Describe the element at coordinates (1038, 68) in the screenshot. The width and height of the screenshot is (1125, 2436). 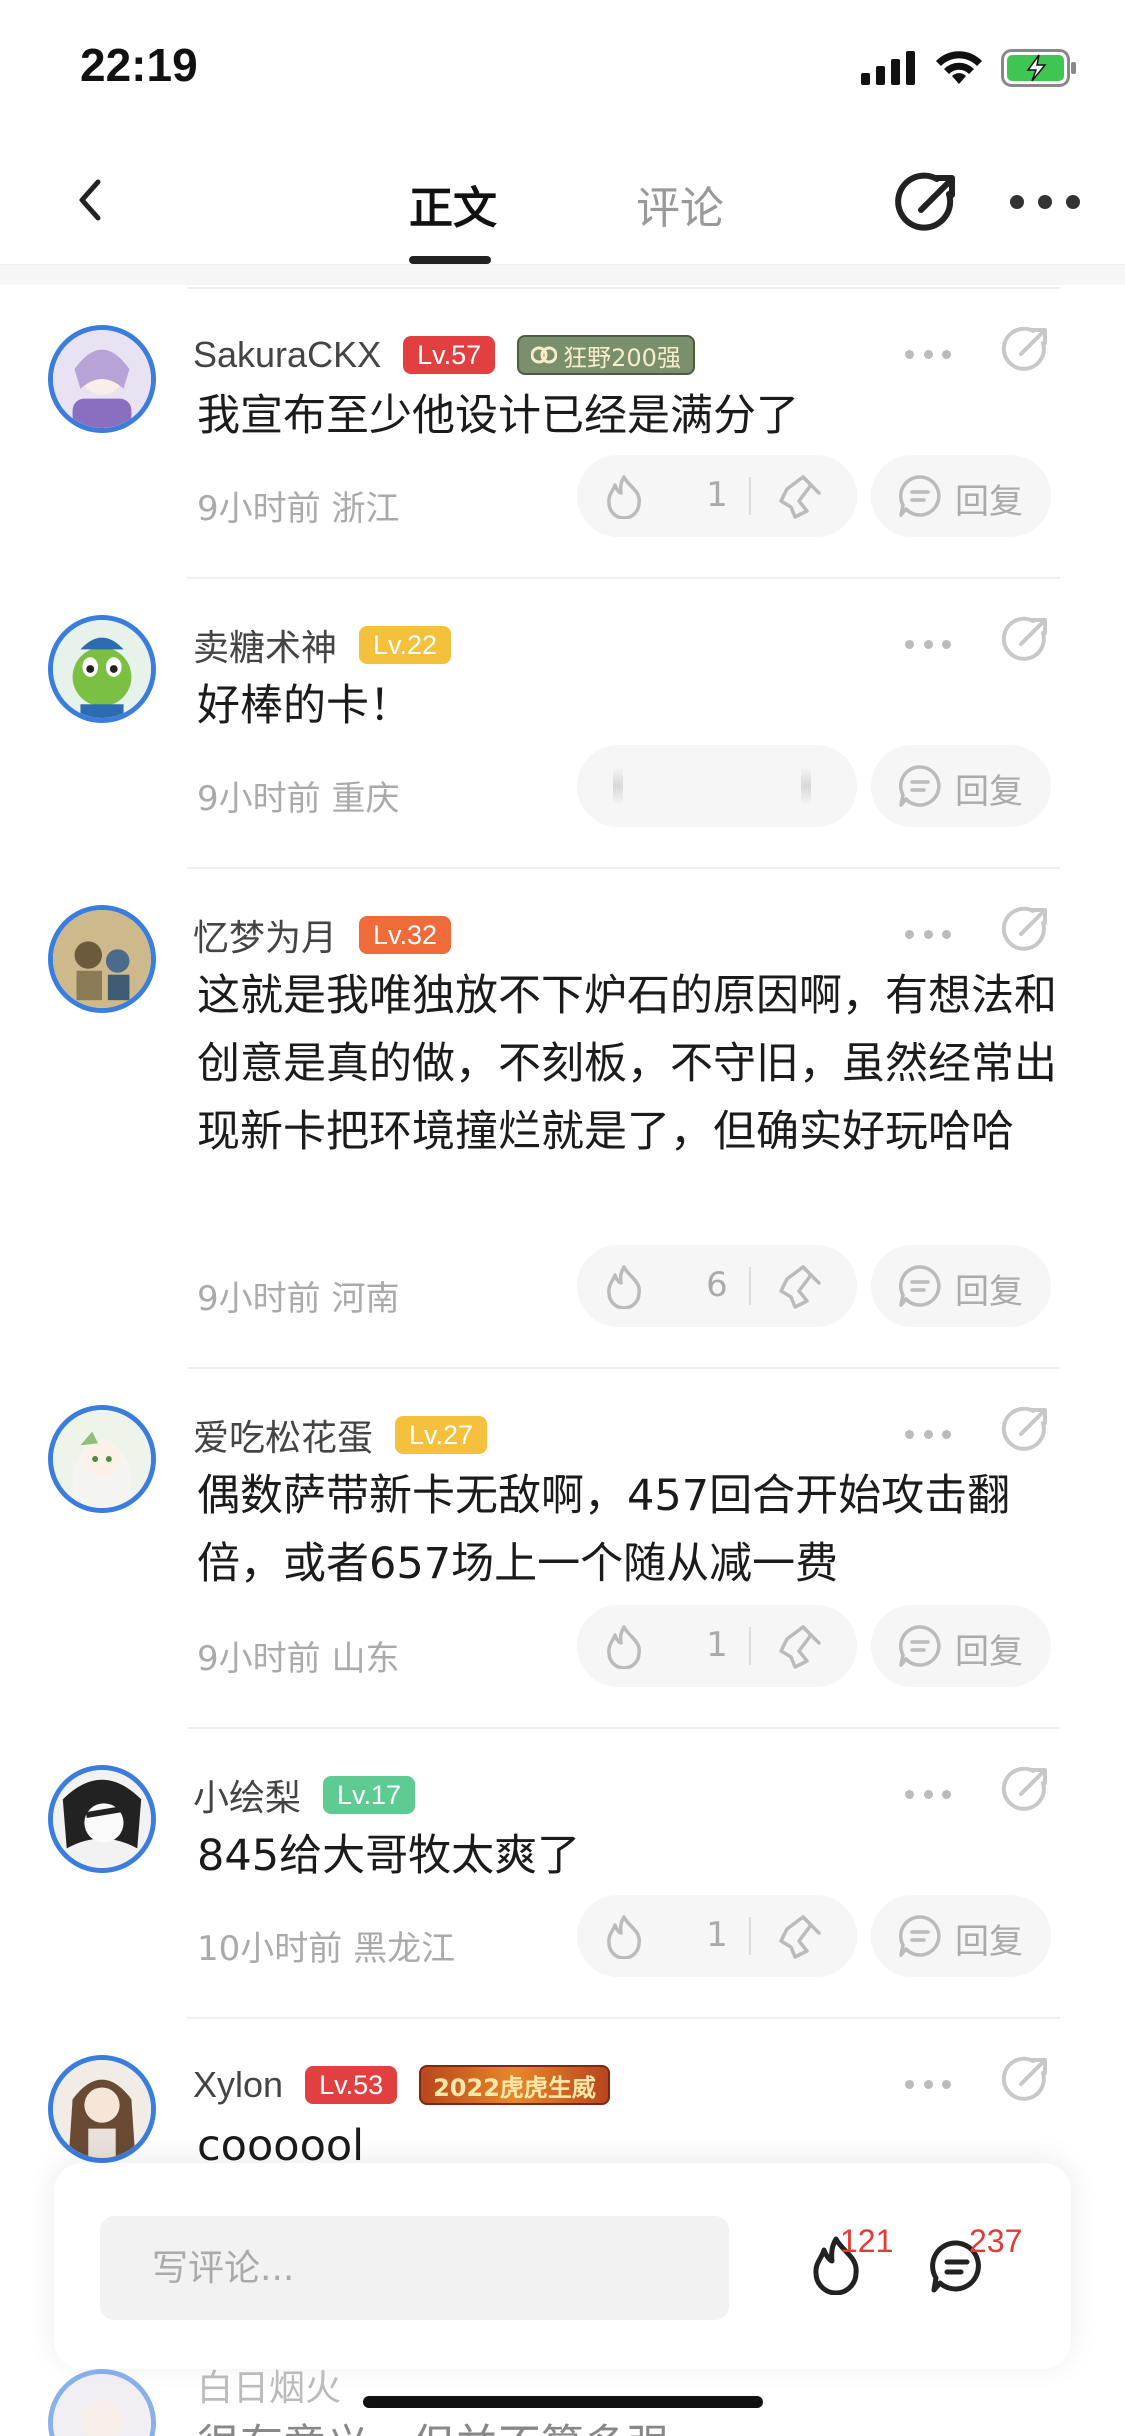
I see `battery-charging-icon` at that location.